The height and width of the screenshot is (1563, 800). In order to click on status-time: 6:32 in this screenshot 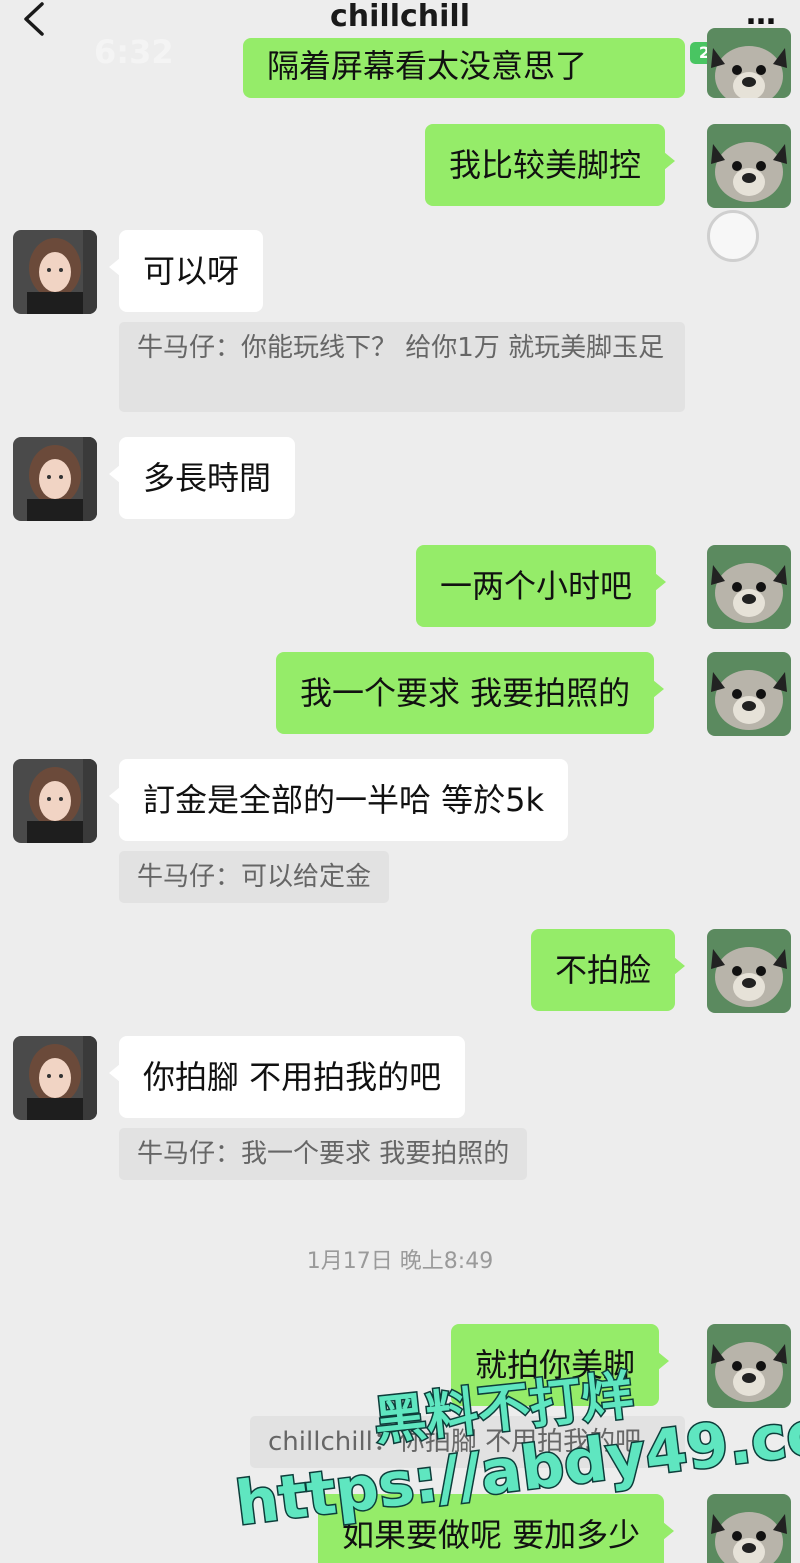, I will do `click(134, 52)`.